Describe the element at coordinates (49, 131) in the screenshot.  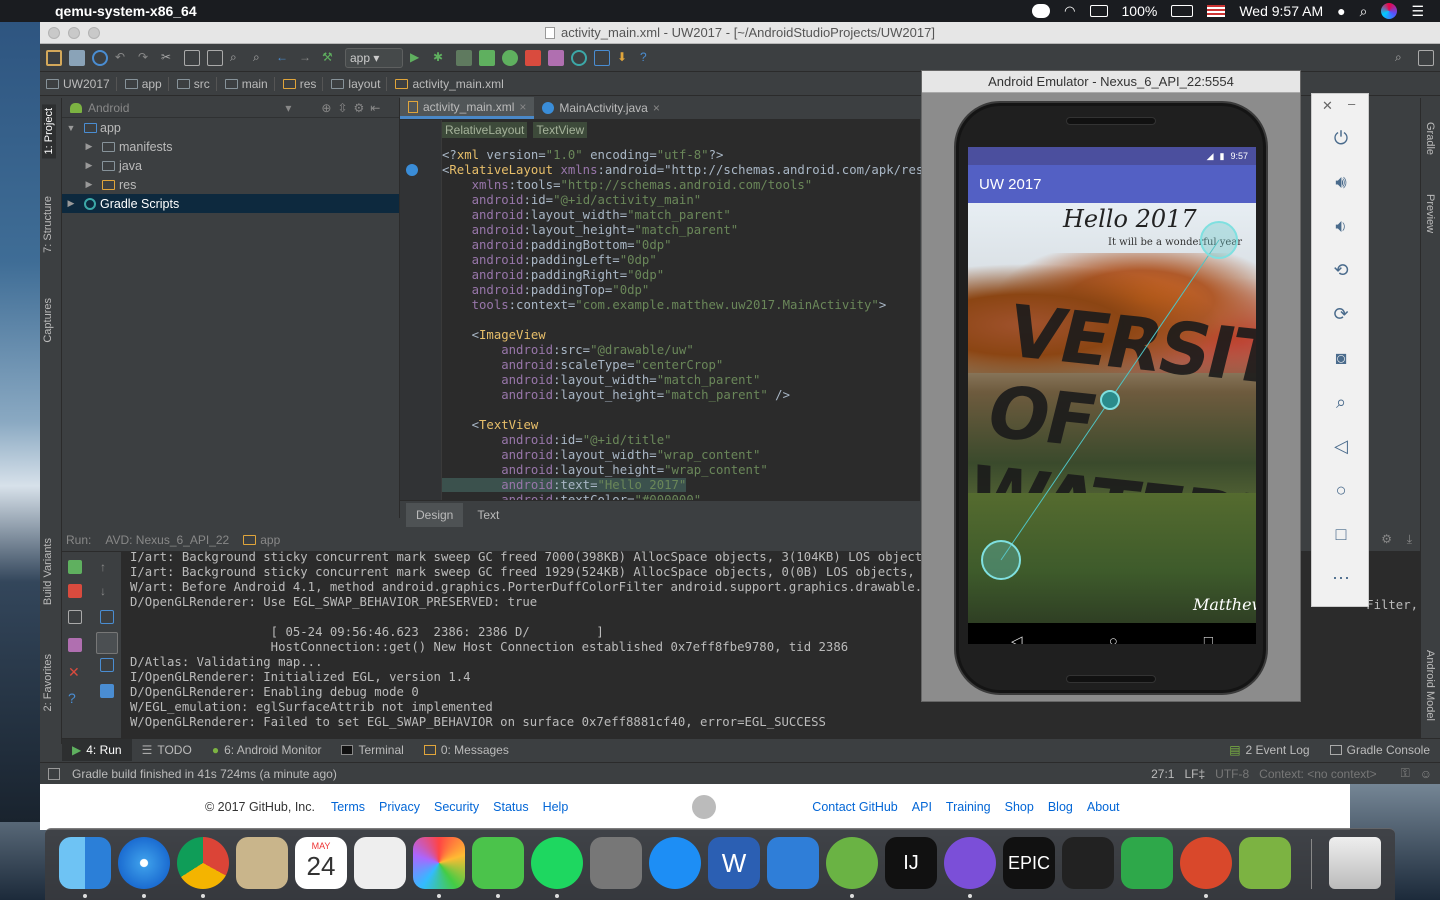
I see `tool-tab-project: 1: Project` at that location.